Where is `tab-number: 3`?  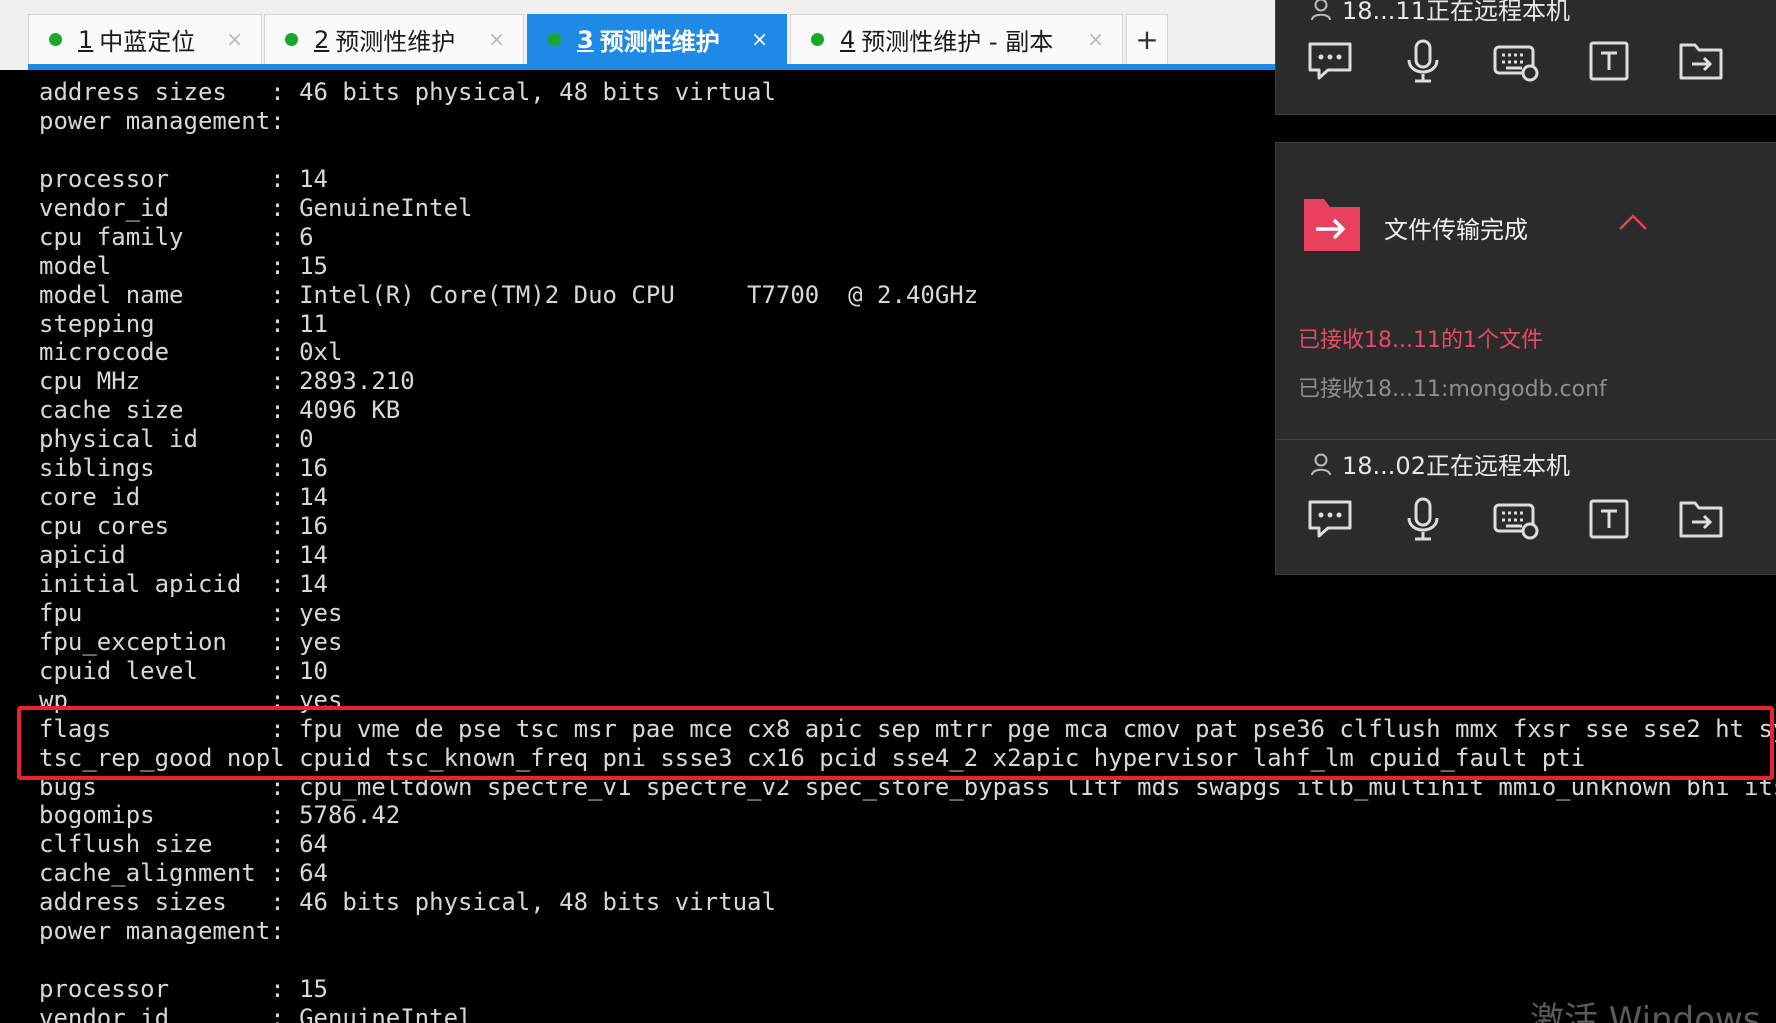
tab-number: 3 is located at coordinates (585, 39).